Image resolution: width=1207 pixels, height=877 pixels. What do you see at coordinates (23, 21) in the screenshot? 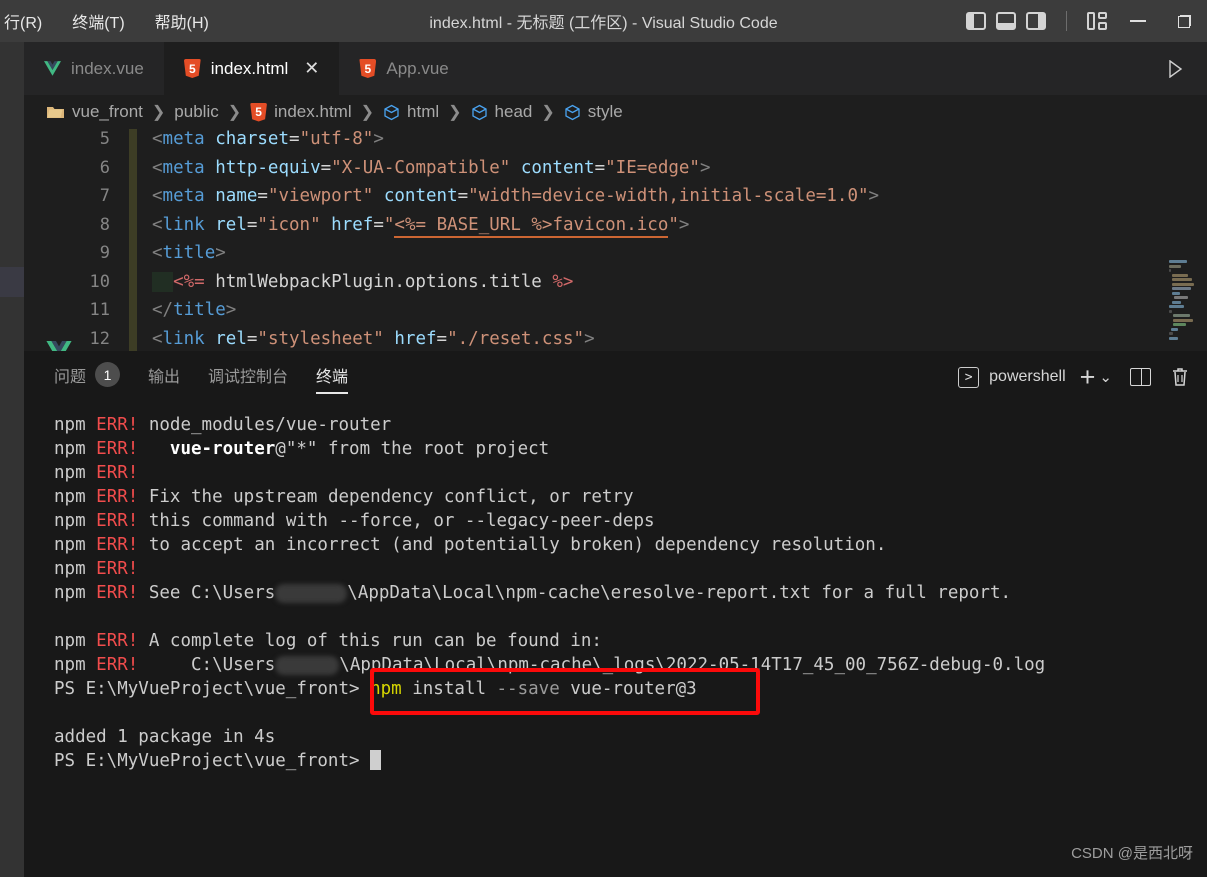
I see `menu-item-run: 行(R)` at bounding box center [23, 21].